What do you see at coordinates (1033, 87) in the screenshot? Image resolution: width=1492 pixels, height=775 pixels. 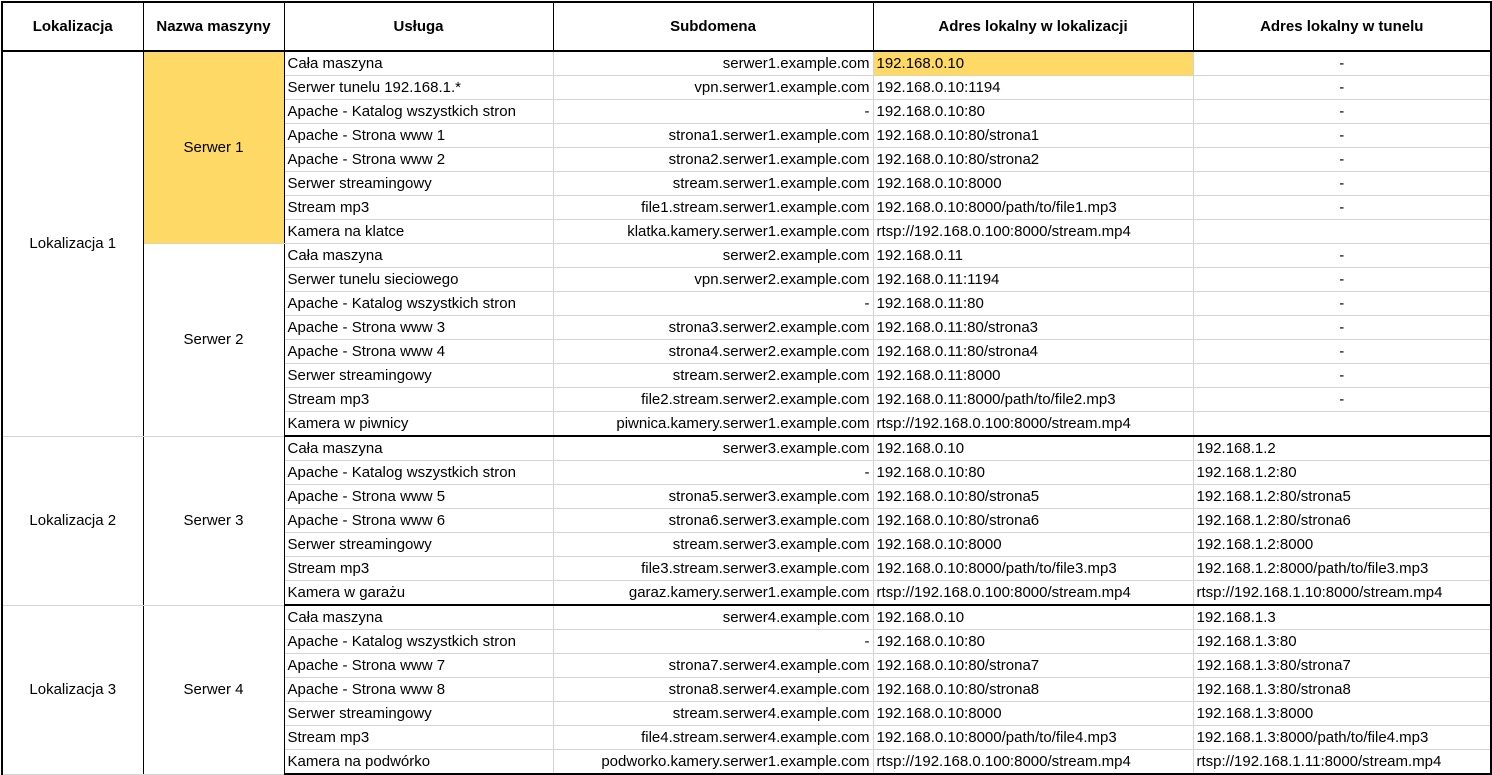 I see `local-address-cell: 192.168.0.10:1194` at bounding box center [1033, 87].